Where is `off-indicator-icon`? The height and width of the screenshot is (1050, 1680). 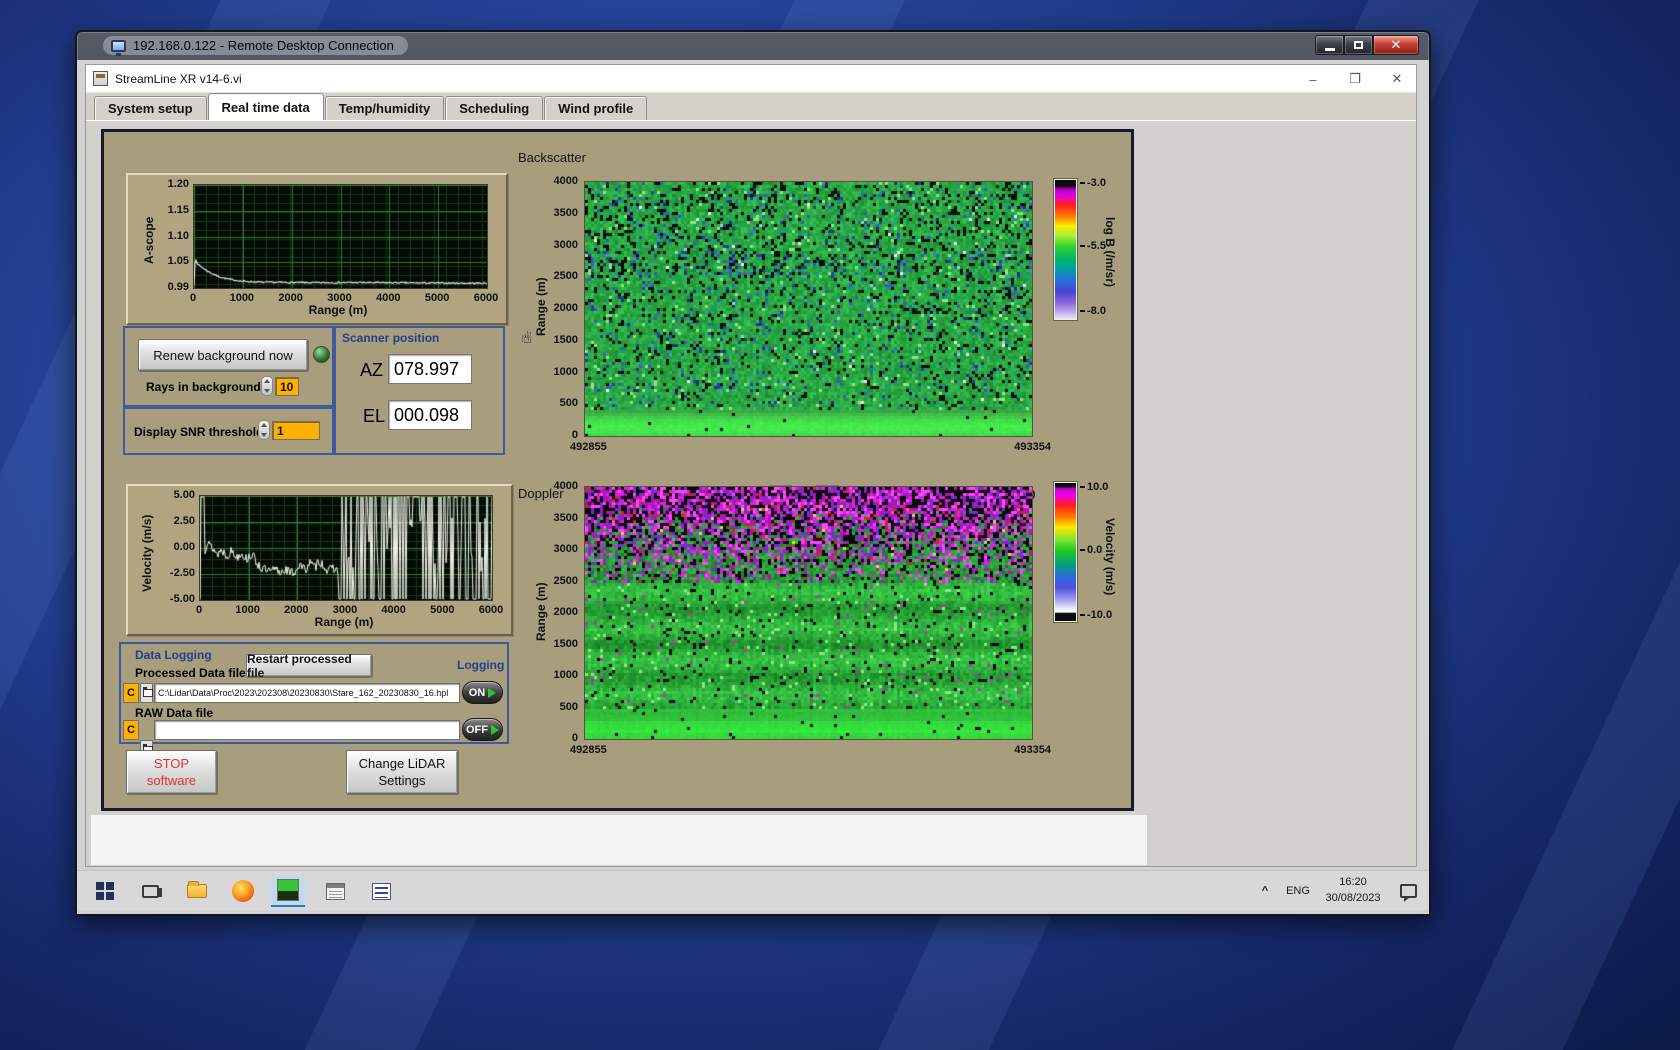
off-indicator-icon is located at coordinates (495, 729).